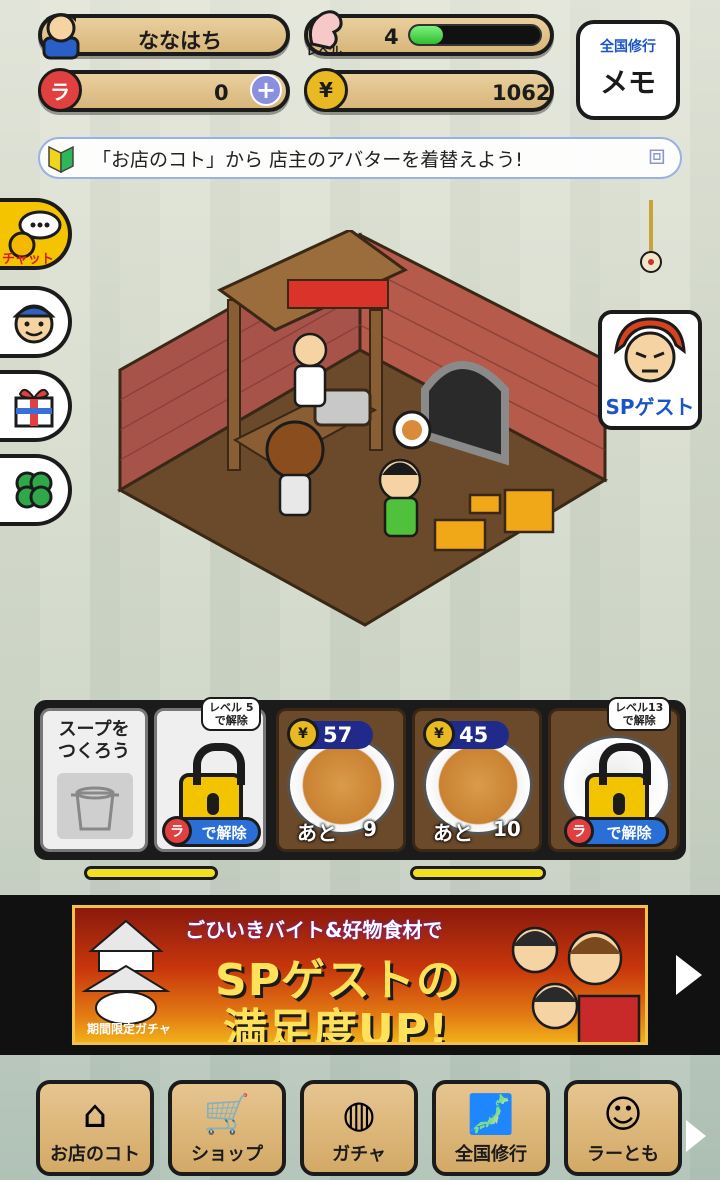 This screenshot has width=720, height=1180. I want to click on level-label: レベル, so click(324, 51).